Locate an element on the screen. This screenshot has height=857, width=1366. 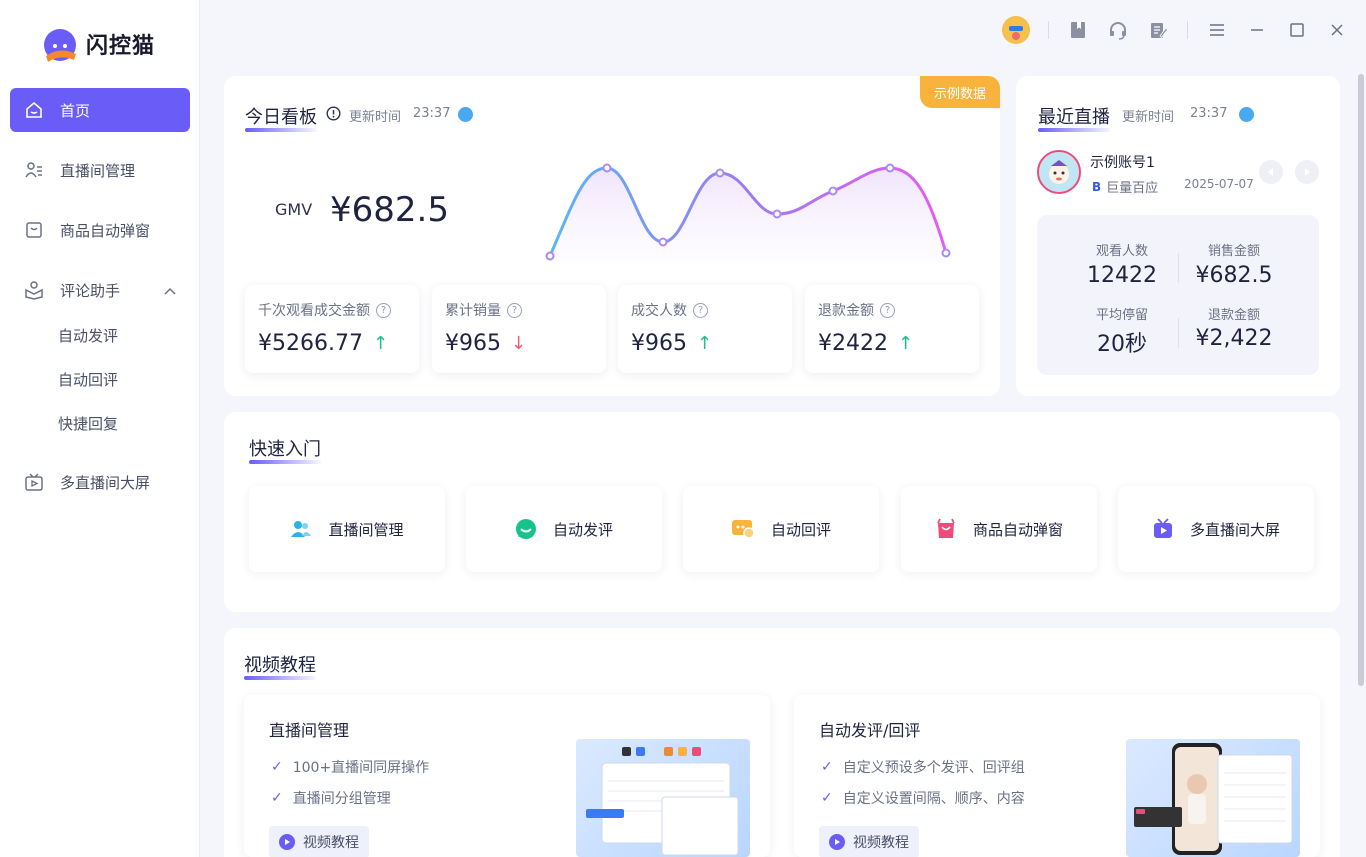
caret-right-icon is located at coordinates (1307, 172).